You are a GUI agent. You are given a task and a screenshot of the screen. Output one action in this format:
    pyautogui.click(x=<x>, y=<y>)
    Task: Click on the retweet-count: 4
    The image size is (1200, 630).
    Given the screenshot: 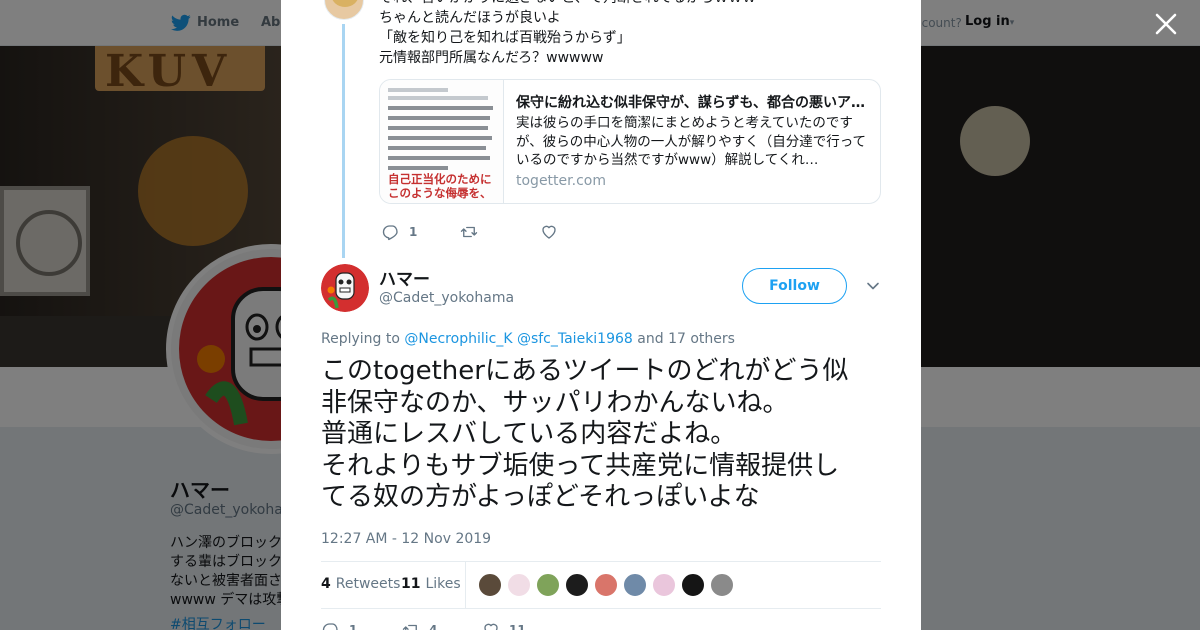 What is the action you would take?
    pyautogui.click(x=433, y=626)
    